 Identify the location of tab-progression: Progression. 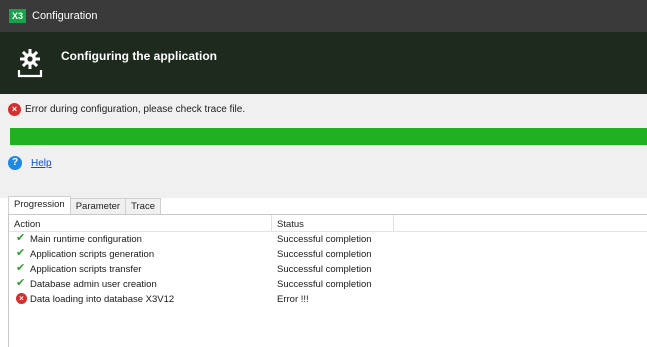
(39, 205).